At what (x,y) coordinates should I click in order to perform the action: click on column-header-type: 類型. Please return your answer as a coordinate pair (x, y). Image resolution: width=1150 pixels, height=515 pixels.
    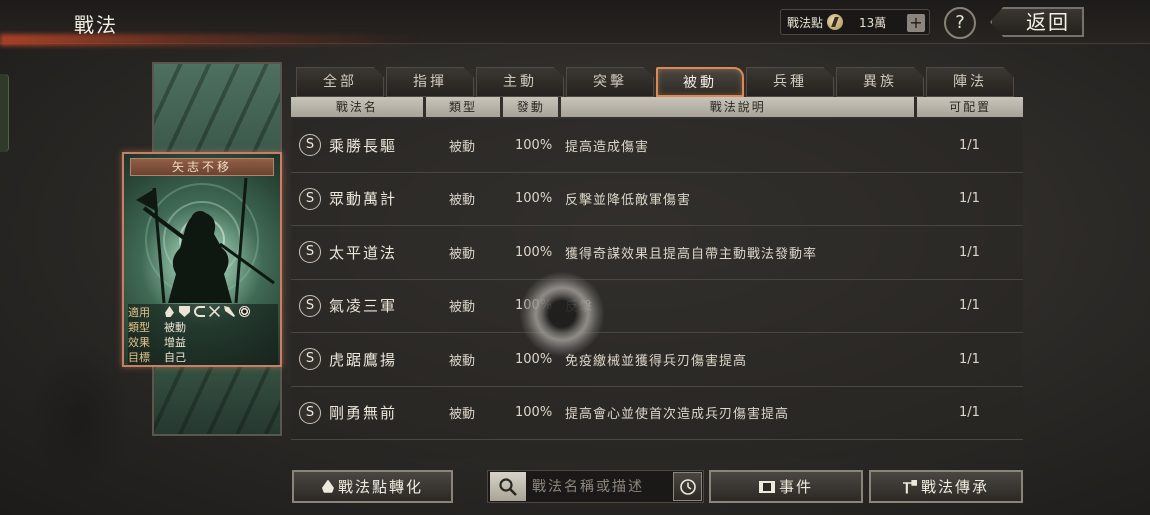
    Looking at the image, I should click on (463, 107).